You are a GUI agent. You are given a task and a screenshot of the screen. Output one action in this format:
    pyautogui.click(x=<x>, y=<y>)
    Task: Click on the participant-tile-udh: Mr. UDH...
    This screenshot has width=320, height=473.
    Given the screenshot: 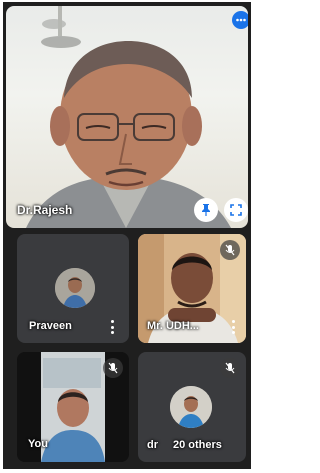 What is the action you would take?
    pyautogui.click(x=192, y=288)
    